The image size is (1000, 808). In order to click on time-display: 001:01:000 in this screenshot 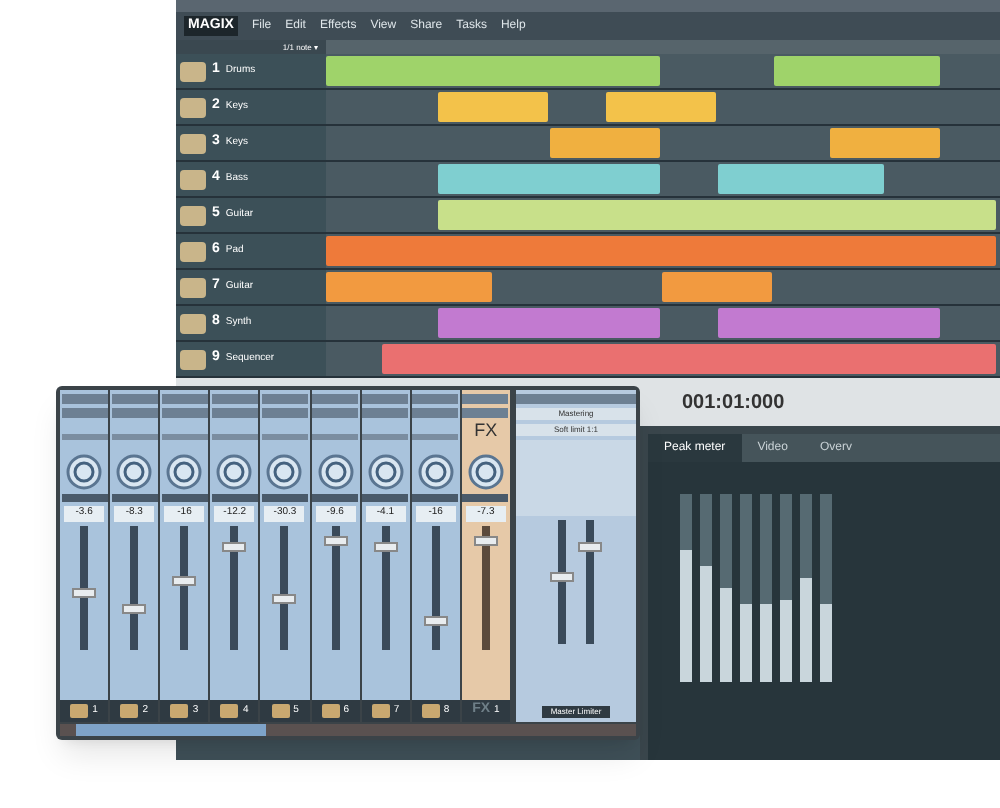, I will do `click(733, 403)`.